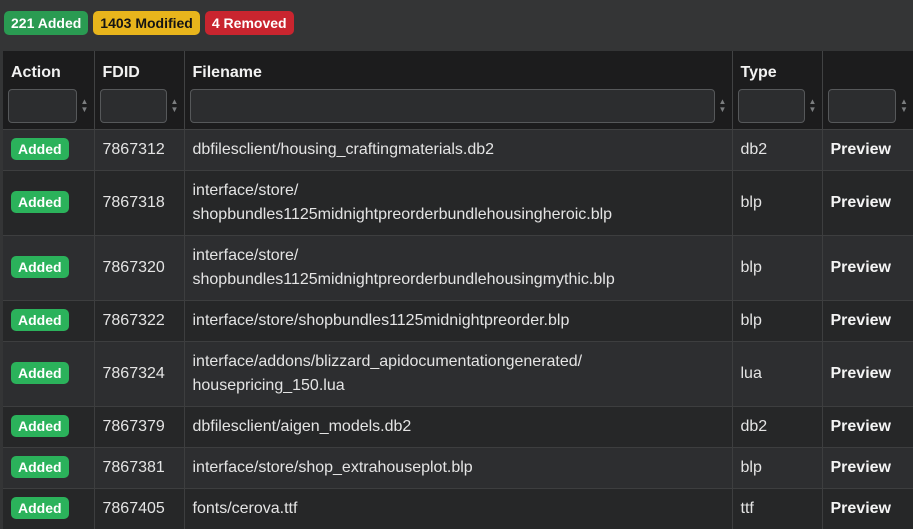 Image resolution: width=913 pixels, height=529 pixels. What do you see at coordinates (139, 508) in the screenshot?
I see `fdid-cell: 7867405` at bounding box center [139, 508].